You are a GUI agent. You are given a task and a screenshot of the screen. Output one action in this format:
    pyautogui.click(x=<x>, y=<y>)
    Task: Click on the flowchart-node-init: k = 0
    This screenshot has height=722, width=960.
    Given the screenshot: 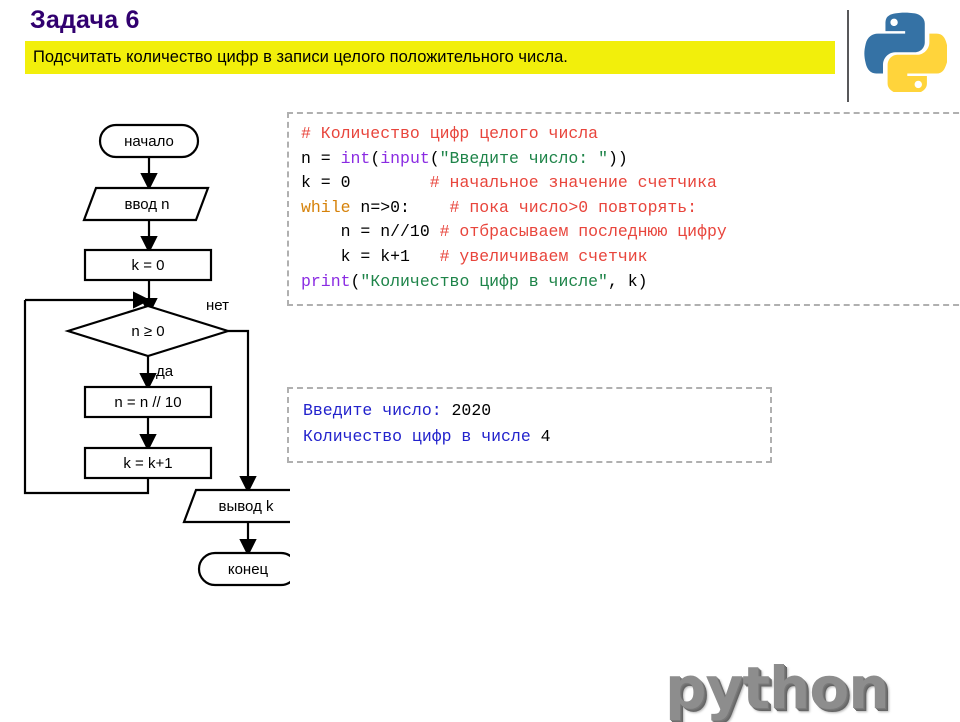 What is the action you would take?
    pyautogui.click(x=148, y=265)
    